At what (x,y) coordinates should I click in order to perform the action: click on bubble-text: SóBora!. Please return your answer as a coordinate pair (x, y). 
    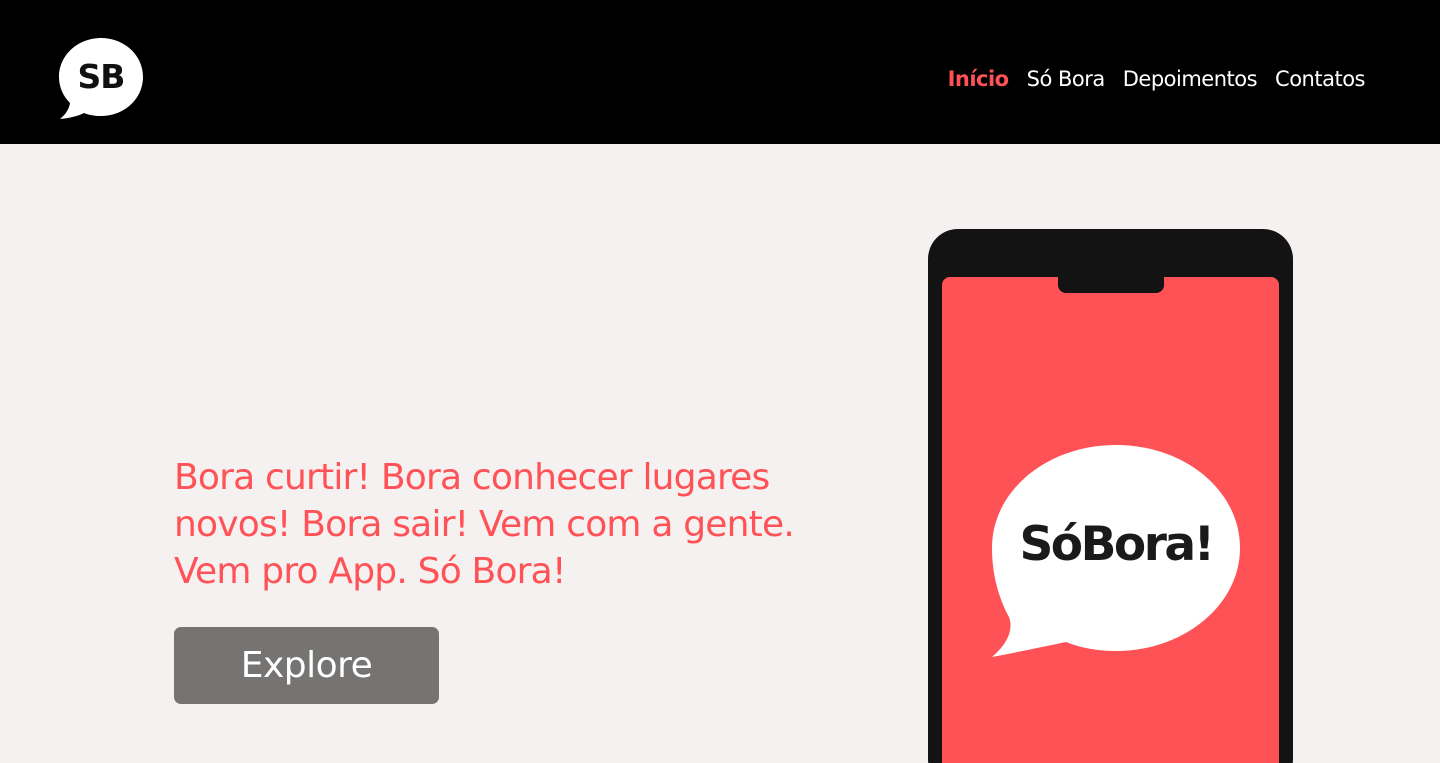
    Looking at the image, I should click on (1117, 544).